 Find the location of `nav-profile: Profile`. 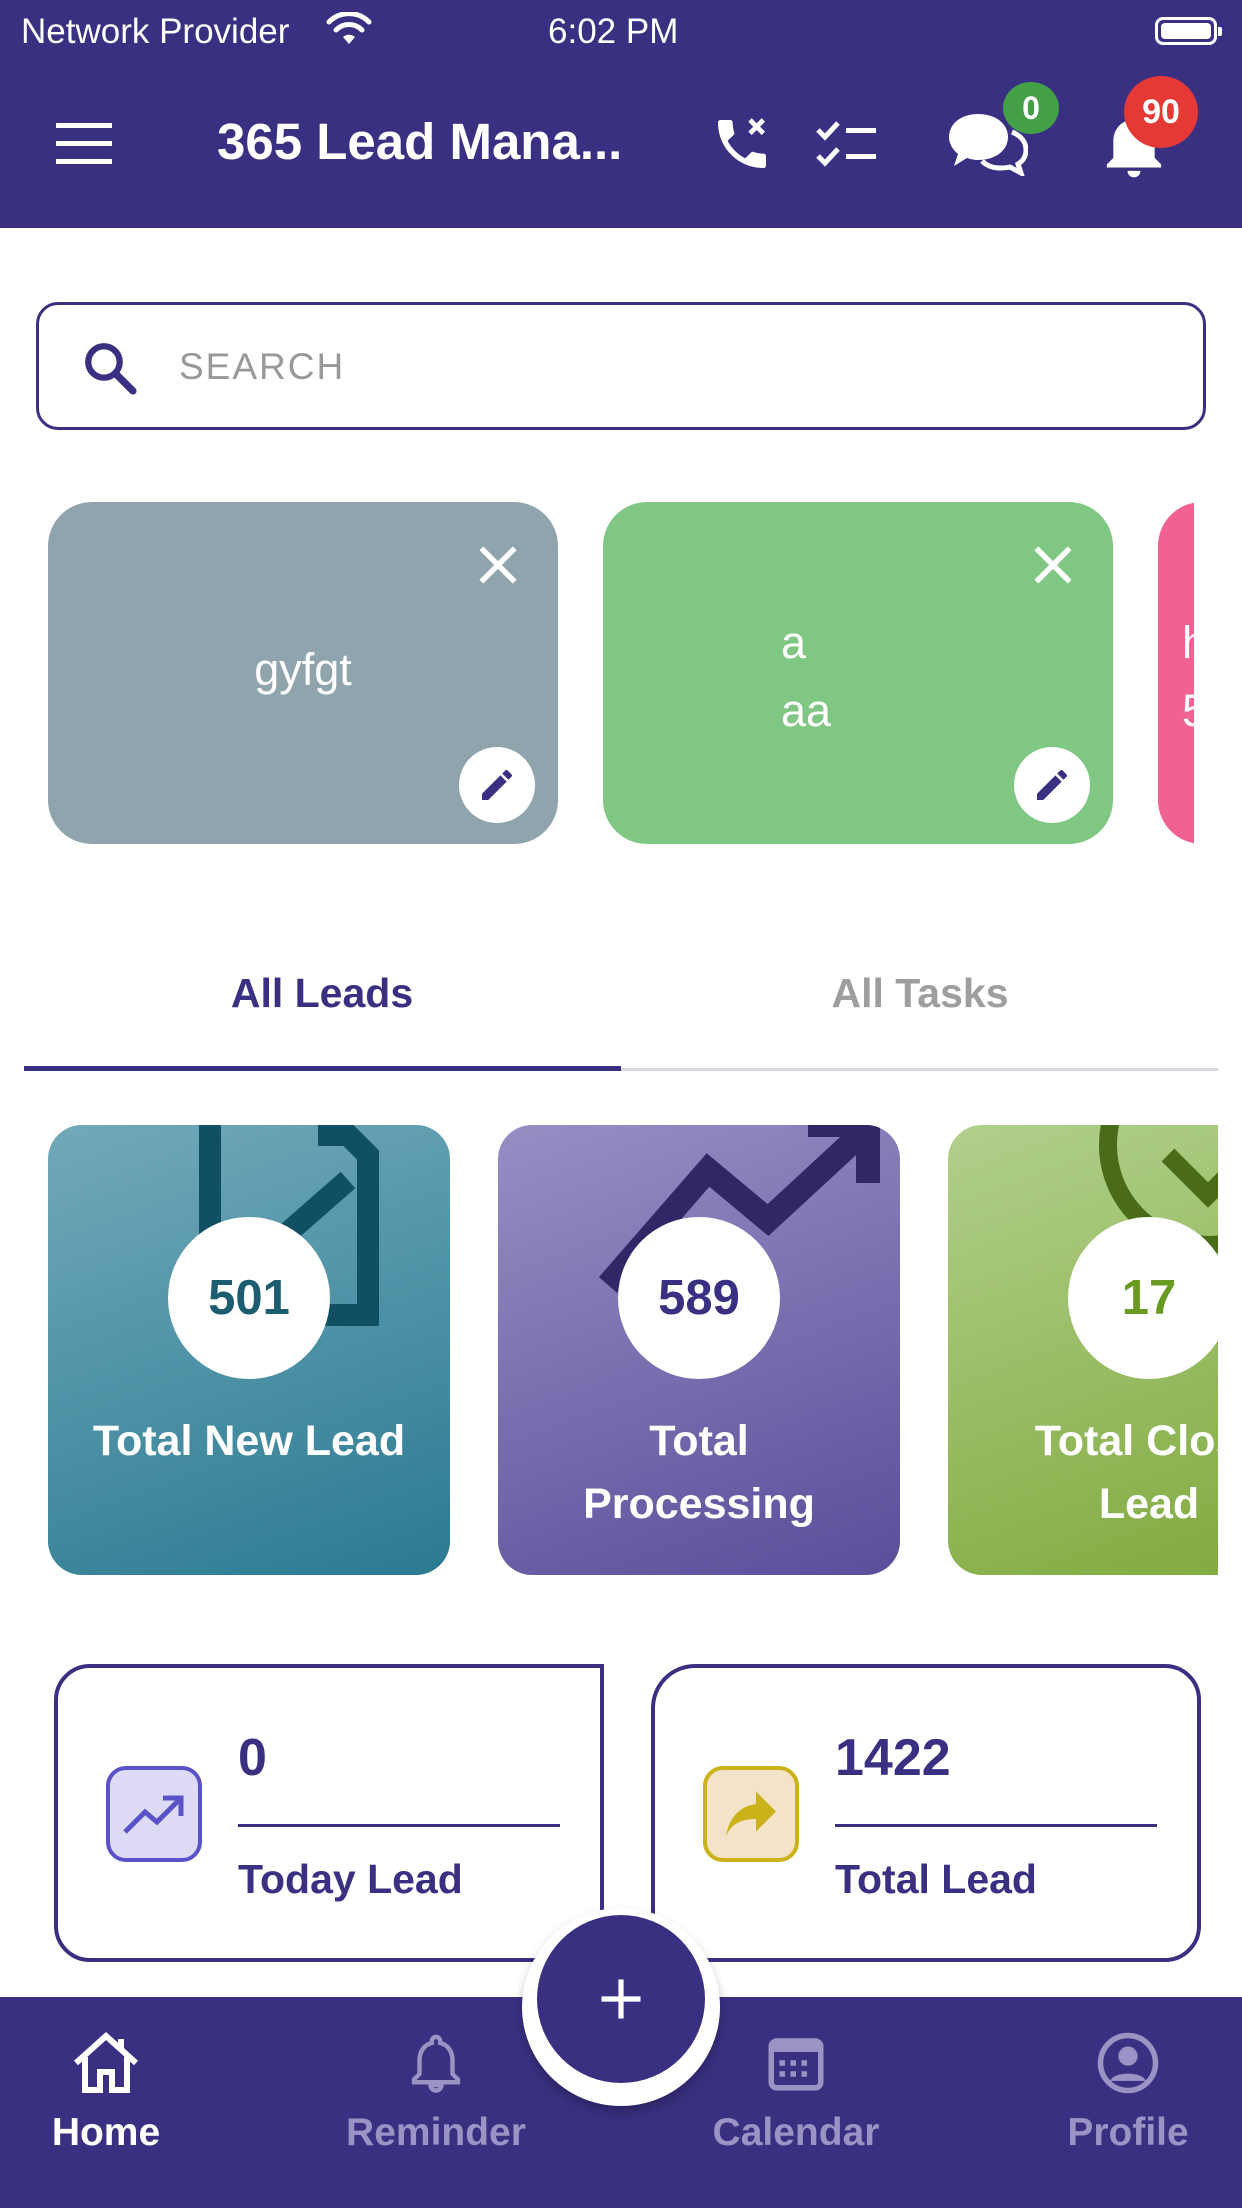

nav-profile: Profile is located at coordinates (1128, 2092).